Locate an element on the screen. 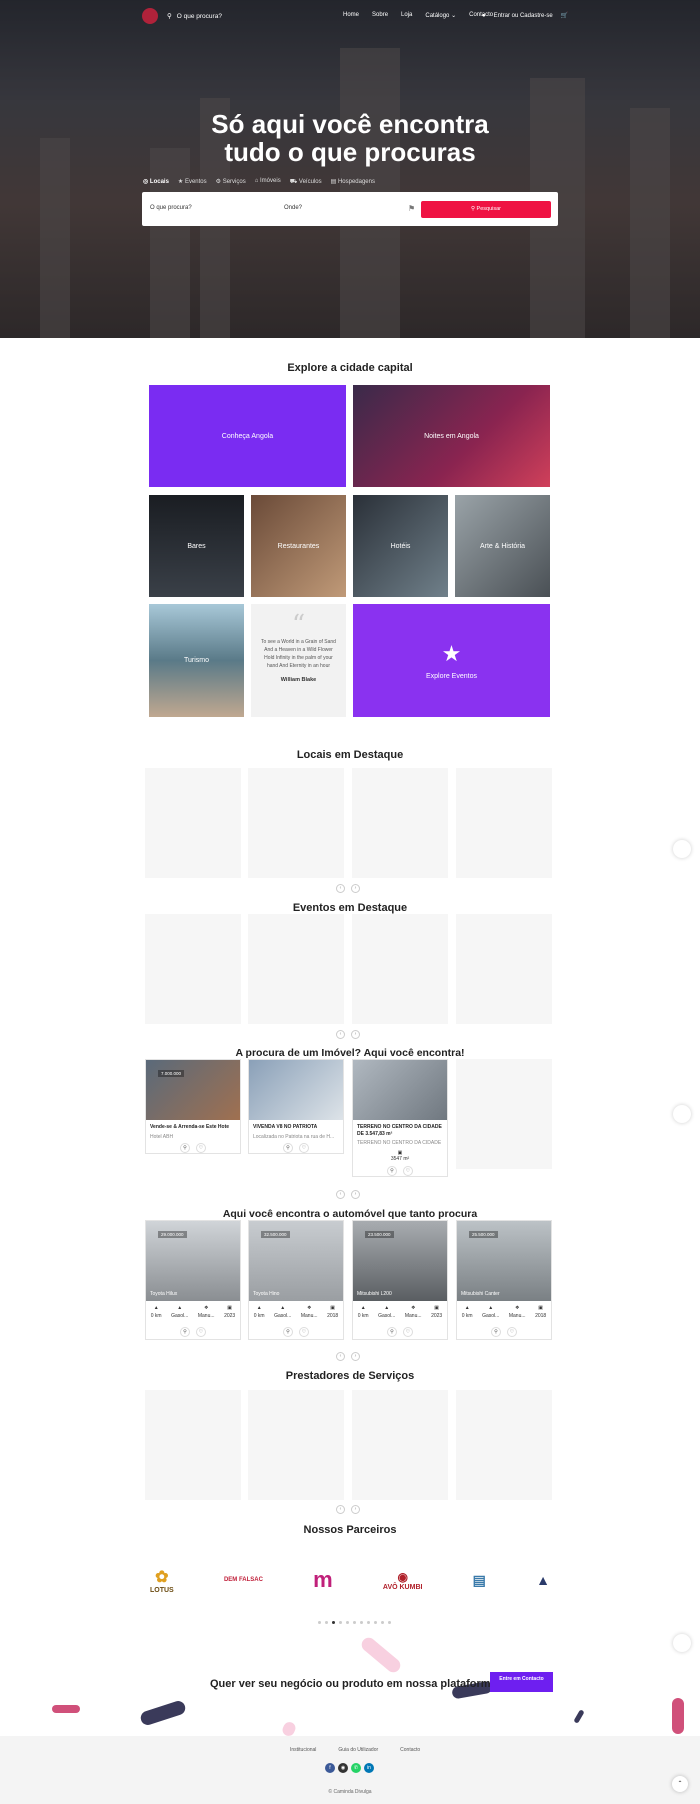 This screenshot has width=700, height=1804. tile-bares: Bares is located at coordinates (196, 546).